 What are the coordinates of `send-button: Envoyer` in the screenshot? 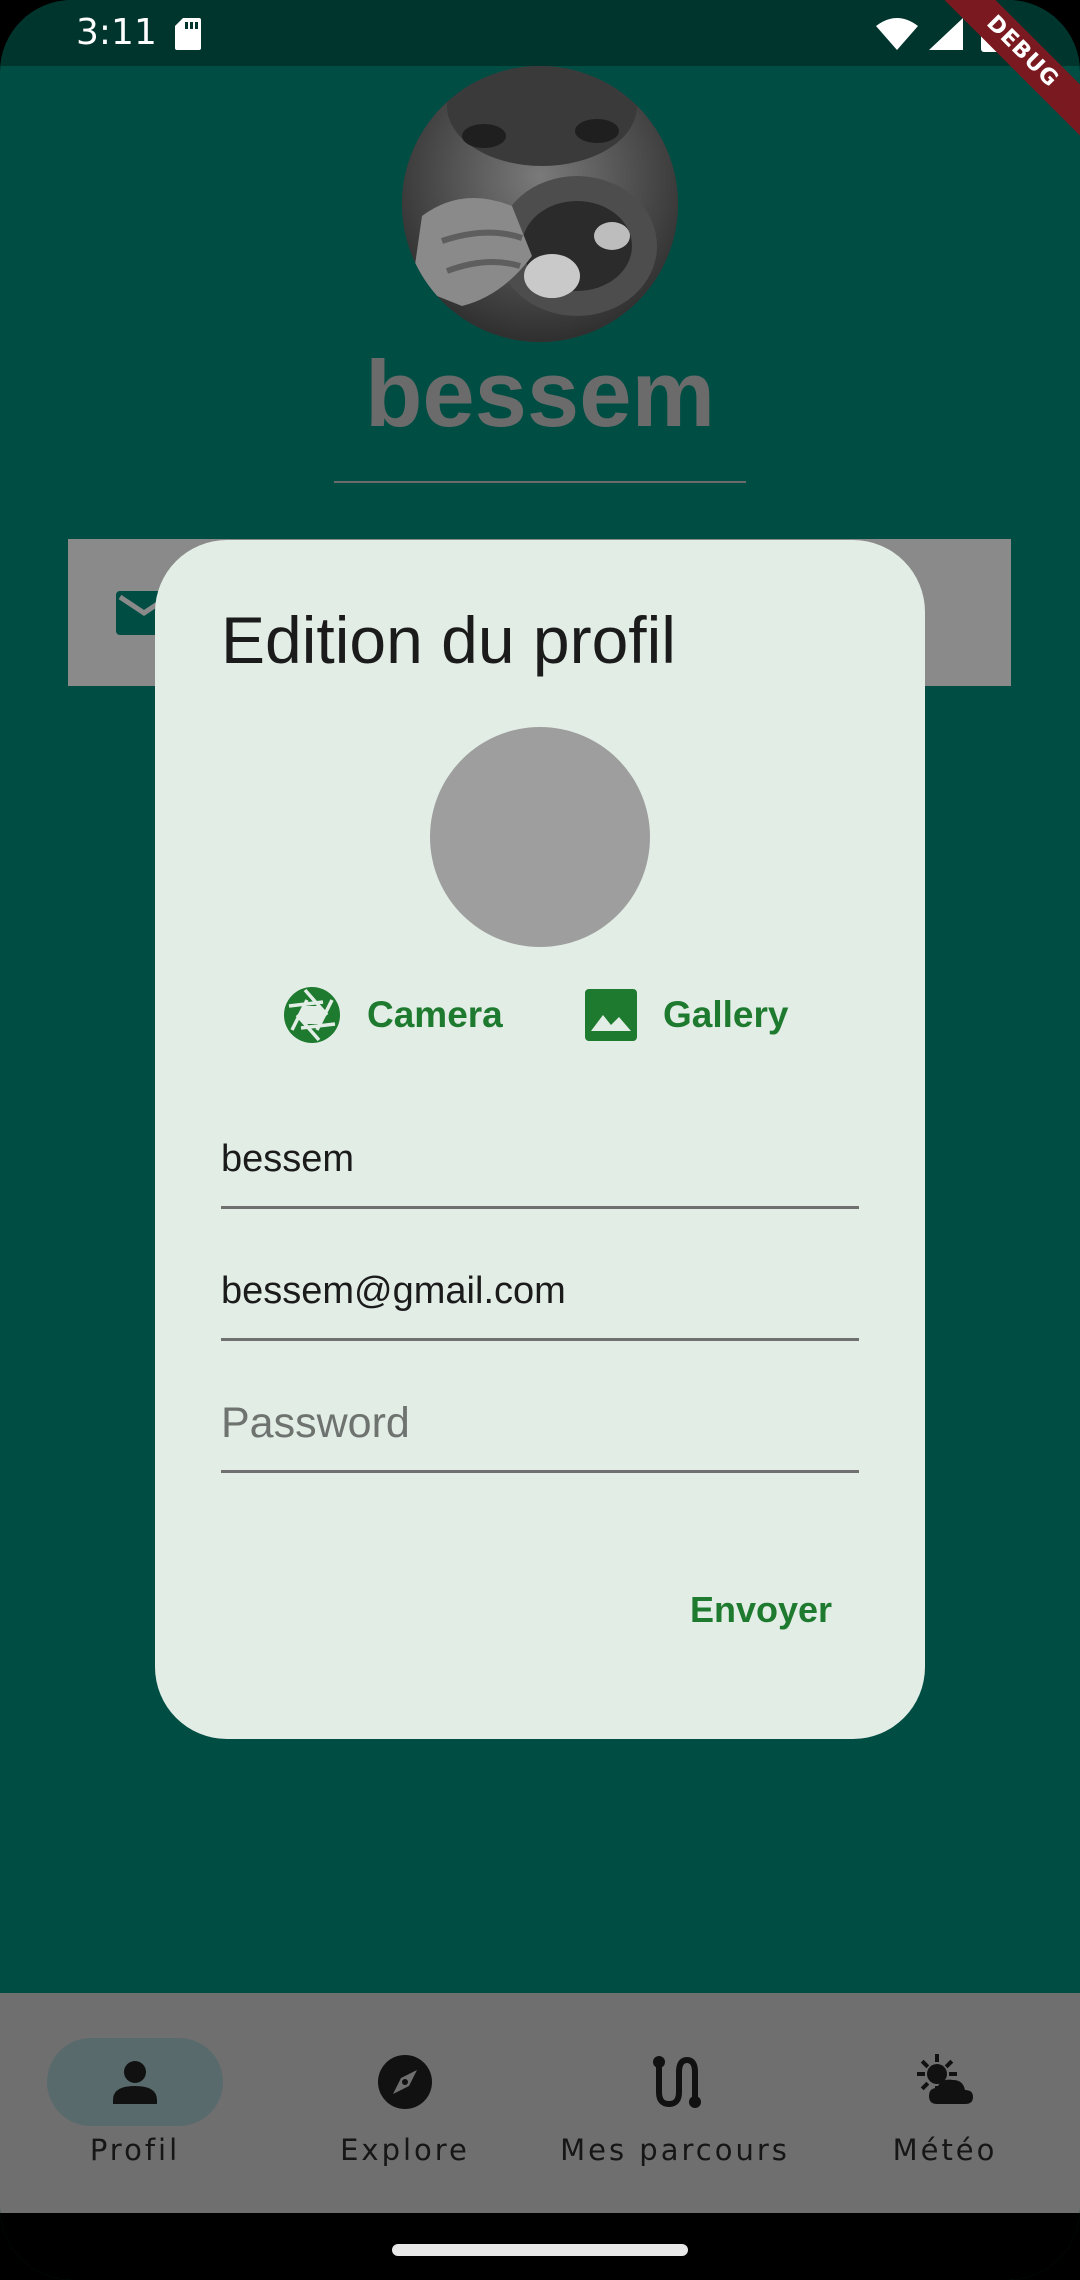 It's located at (755, 1610).